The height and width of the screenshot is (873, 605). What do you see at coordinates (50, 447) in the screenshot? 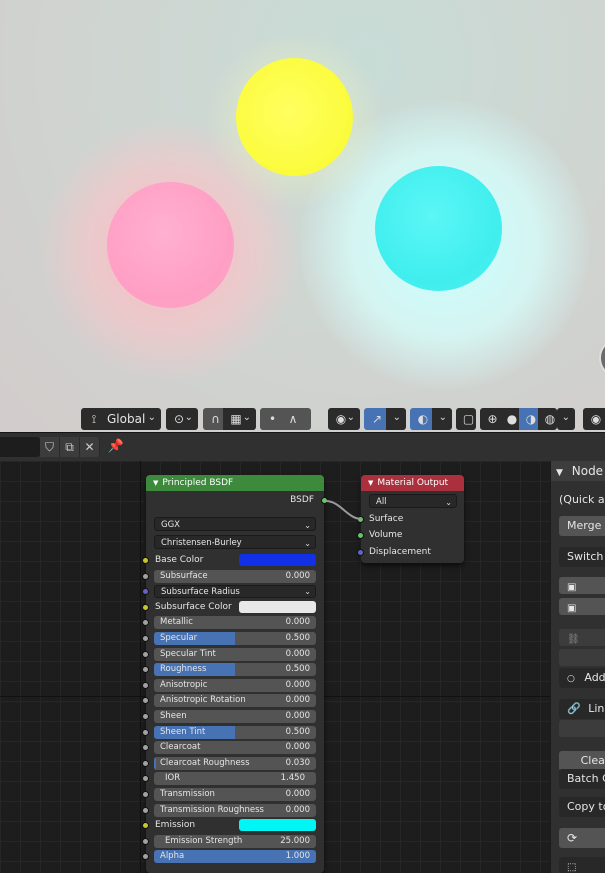
I see `fake-user-button: ⛉` at bounding box center [50, 447].